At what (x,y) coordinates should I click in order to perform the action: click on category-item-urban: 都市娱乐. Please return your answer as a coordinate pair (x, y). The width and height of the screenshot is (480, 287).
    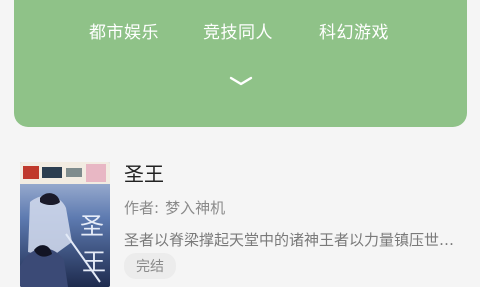
    Looking at the image, I should click on (124, 30).